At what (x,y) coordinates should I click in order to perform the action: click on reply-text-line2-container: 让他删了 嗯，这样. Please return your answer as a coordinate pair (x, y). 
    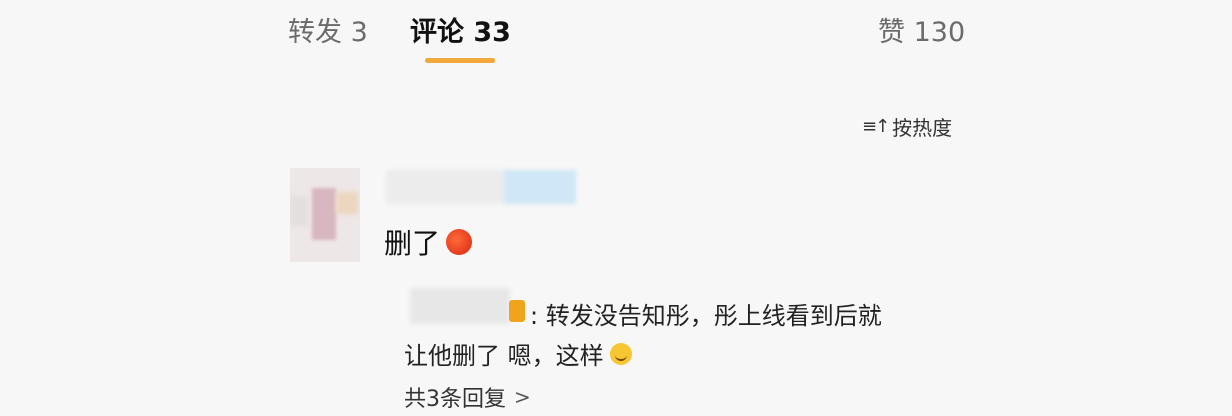
    Looking at the image, I should click on (518, 353).